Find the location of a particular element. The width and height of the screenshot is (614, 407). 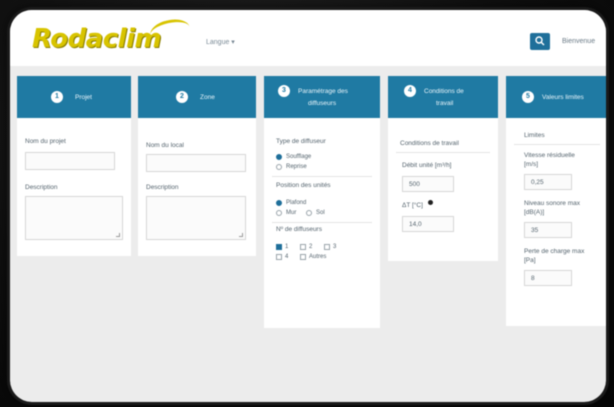

count-option-label: 2 is located at coordinates (311, 247).